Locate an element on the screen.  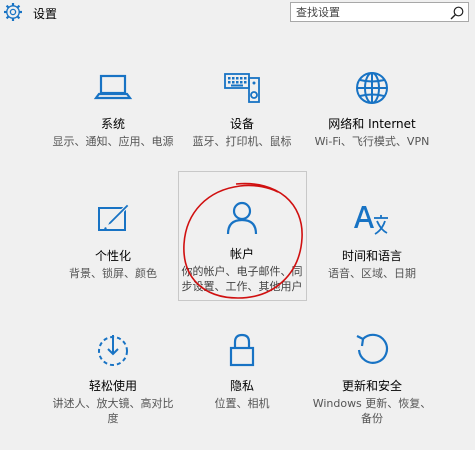
tile-desc: 背景、锁屏、颜色 is located at coordinates (113, 273).